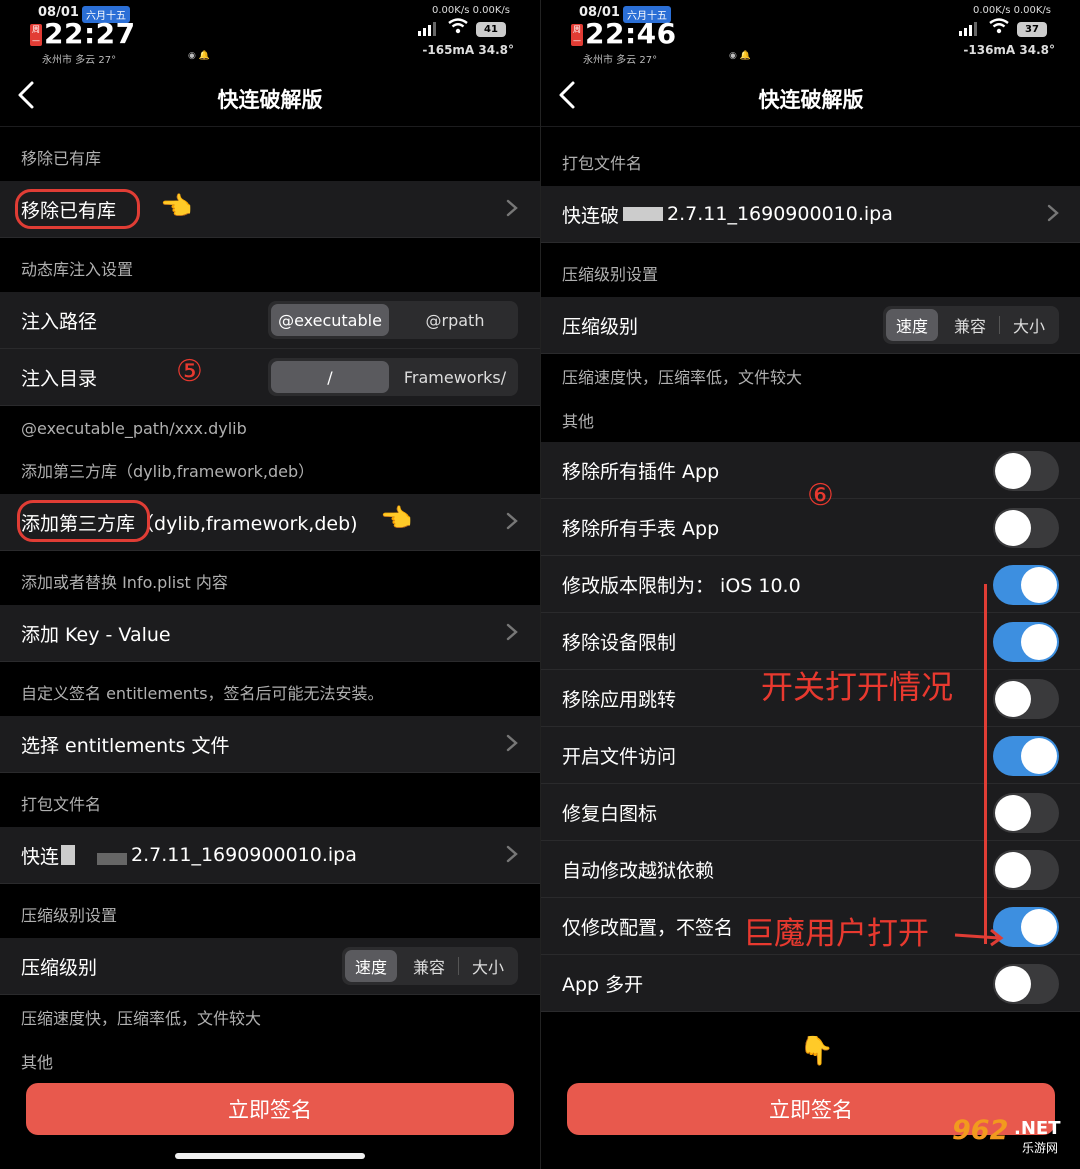  Describe the element at coordinates (330, 377) in the screenshot. I see `inject-dir-option-root: /` at that location.